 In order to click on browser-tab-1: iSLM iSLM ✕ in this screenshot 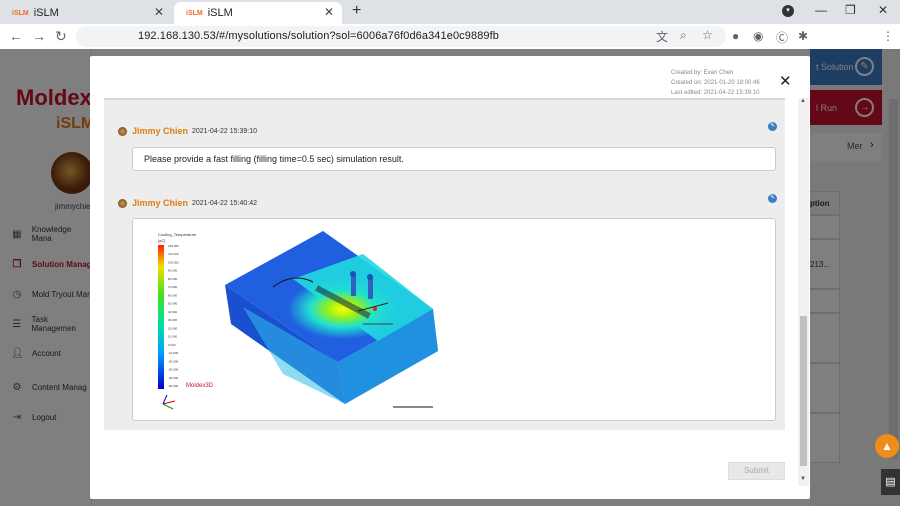, I will do `click(86, 13)`.